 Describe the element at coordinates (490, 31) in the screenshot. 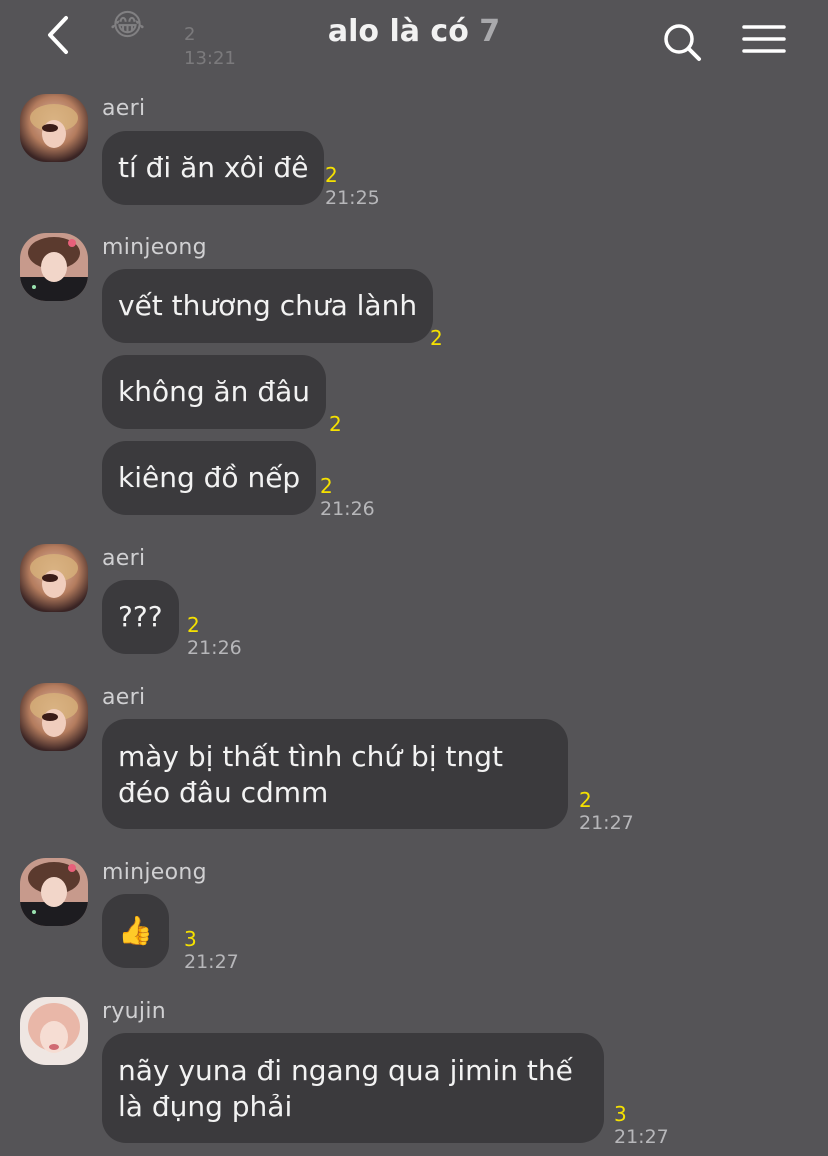

I see `member-count: 7` at that location.